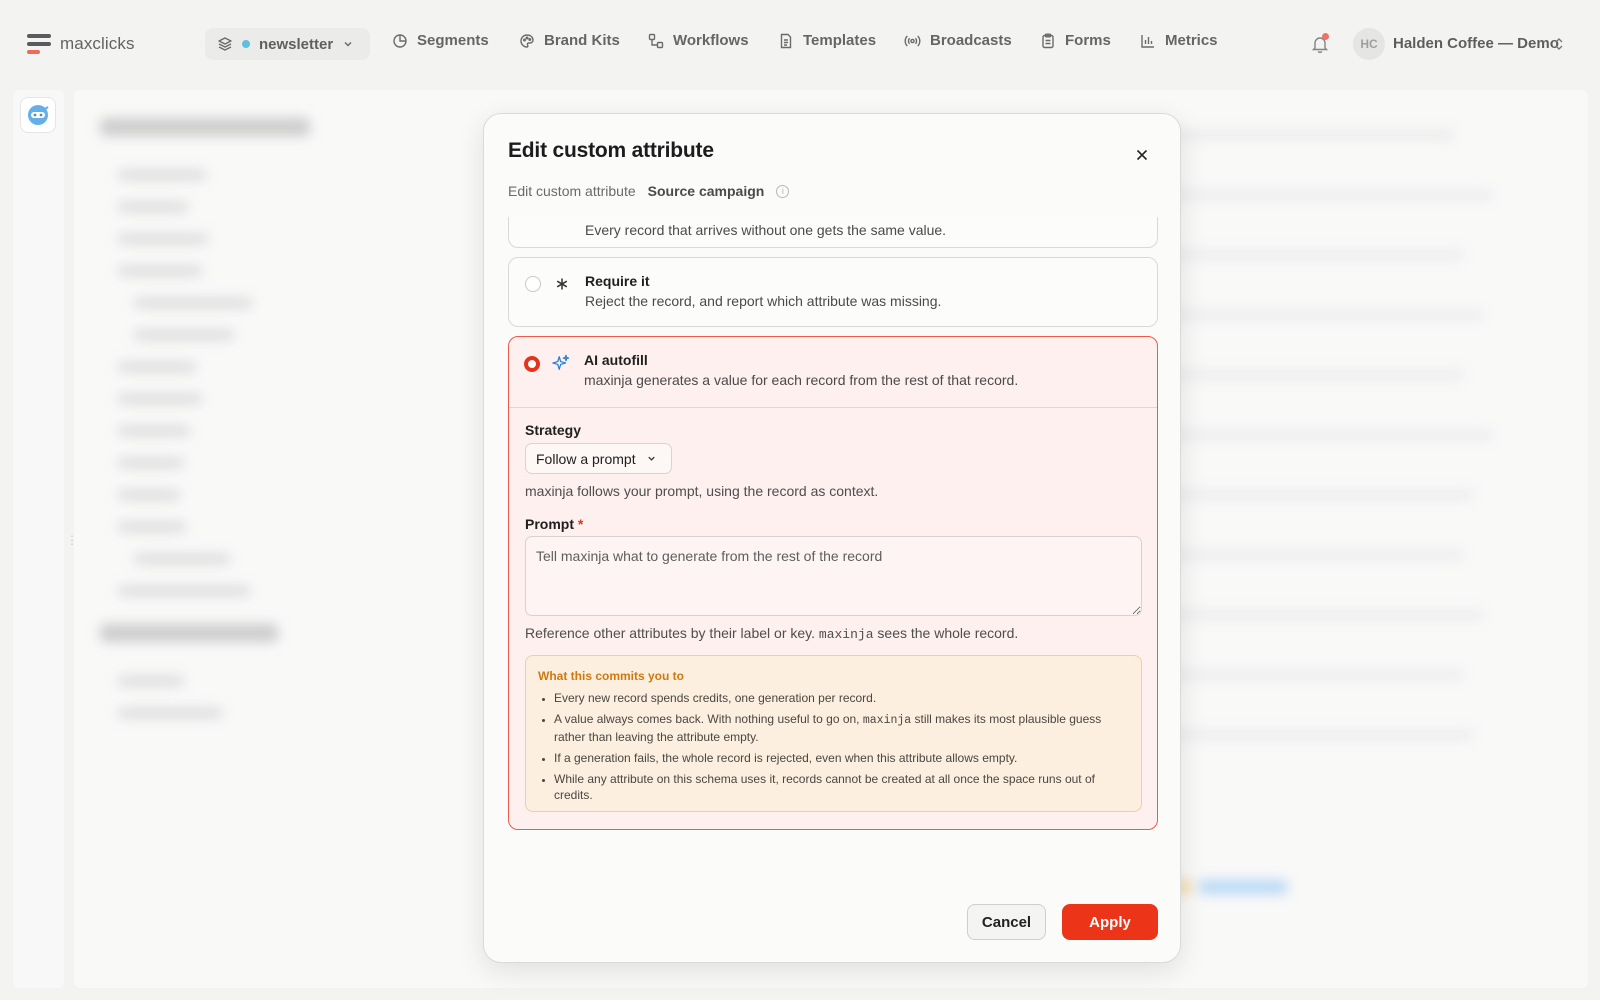 Image resolution: width=1600 pixels, height=1000 pixels. I want to click on strategy-value: Follow a prompt, so click(586, 458).